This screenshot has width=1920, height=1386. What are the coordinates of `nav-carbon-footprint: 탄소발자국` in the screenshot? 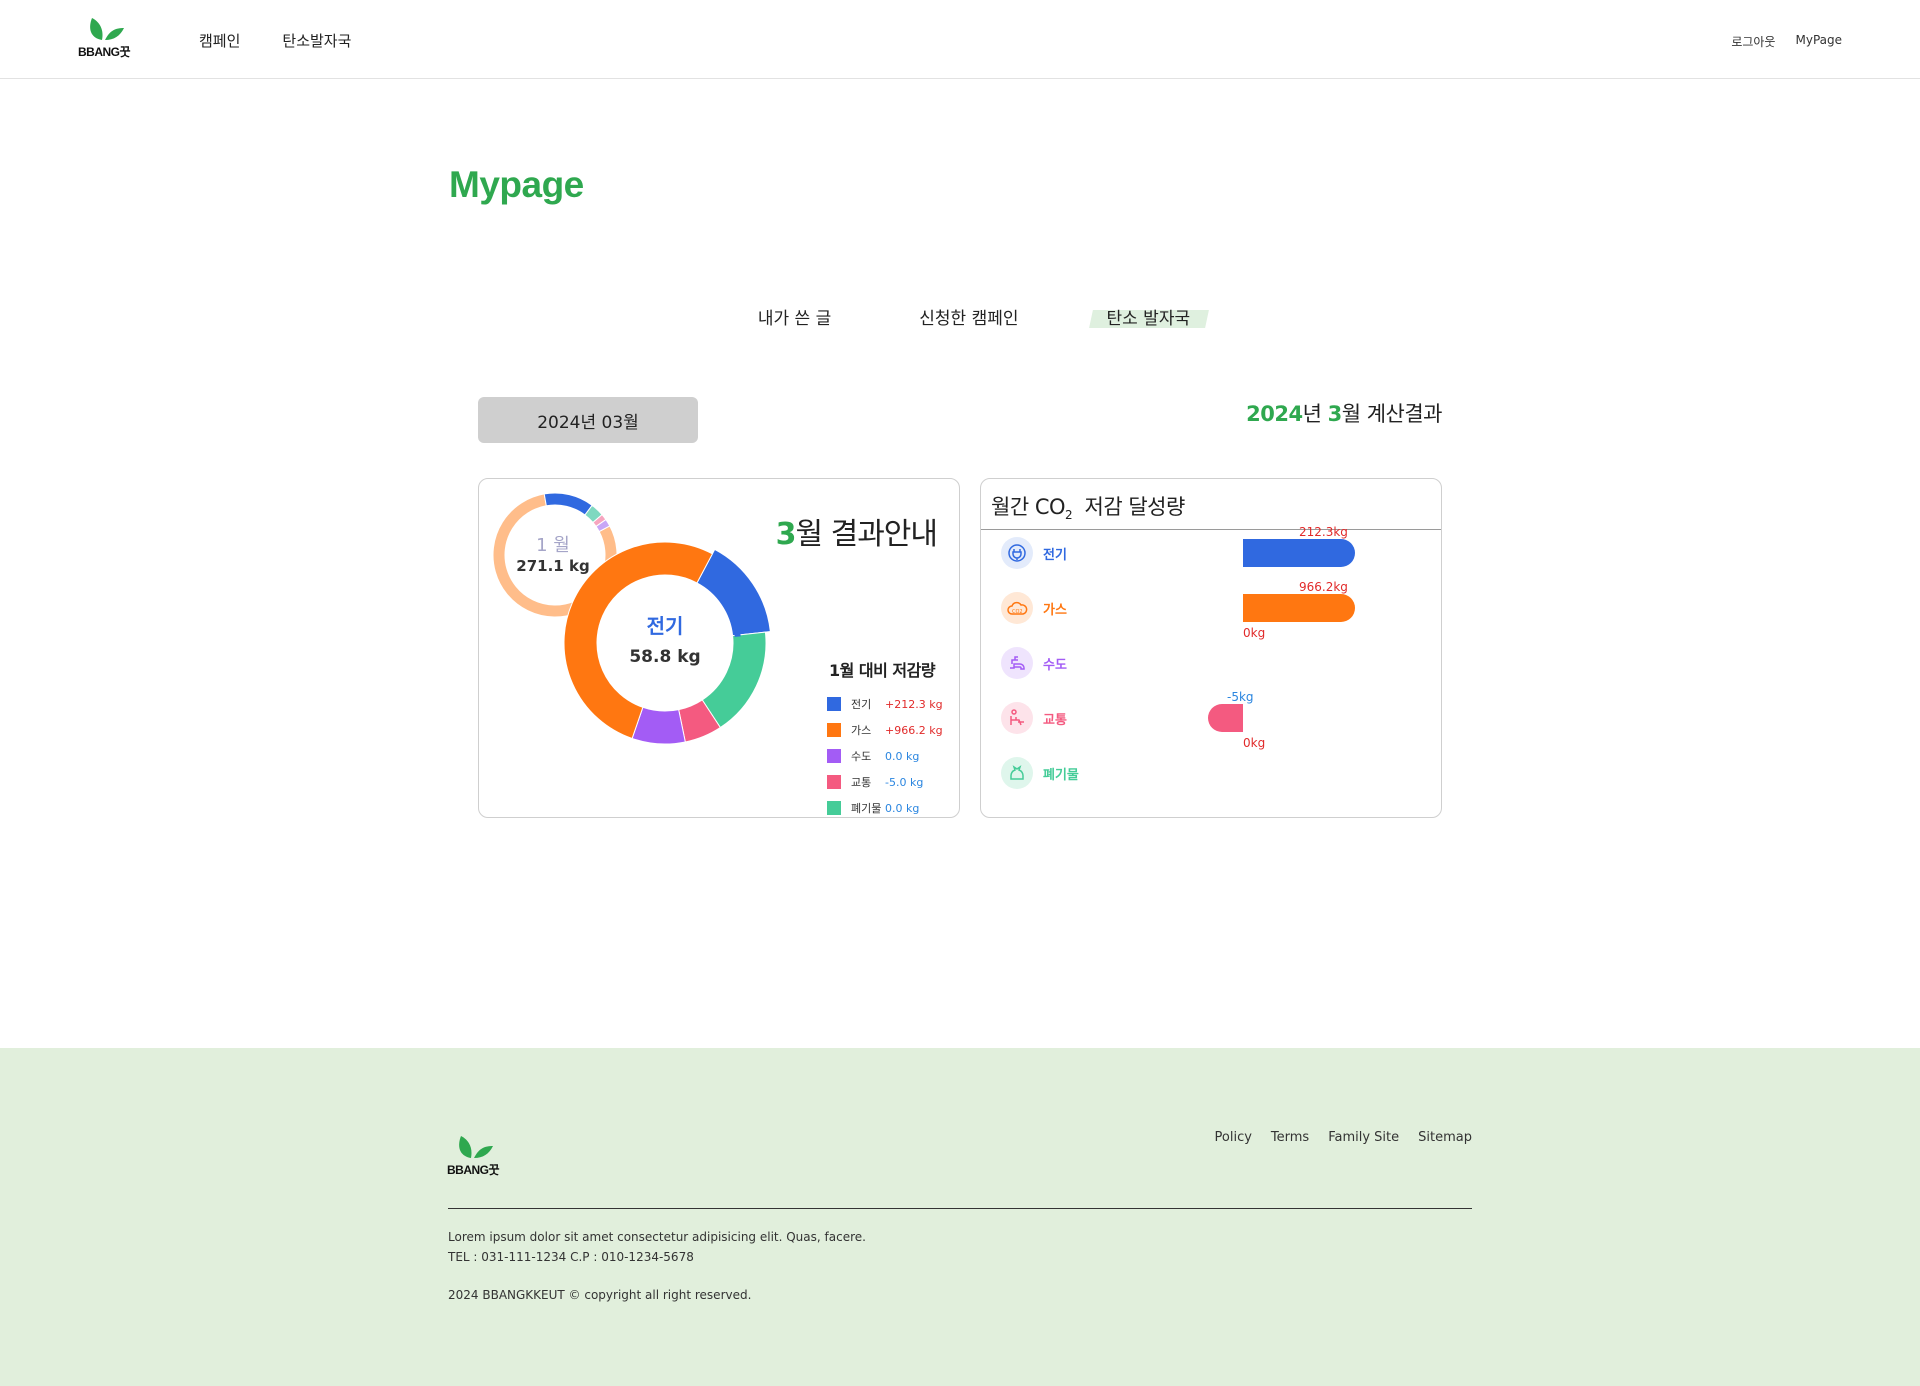 It's located at (316, 40).